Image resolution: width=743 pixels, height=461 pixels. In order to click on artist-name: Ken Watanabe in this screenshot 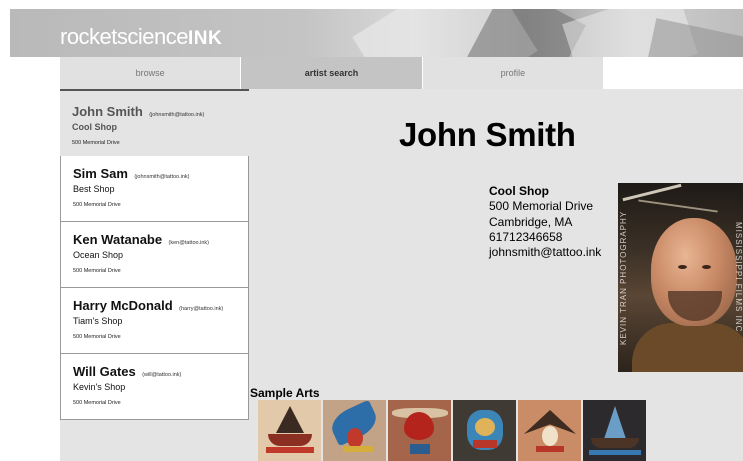, I will do `click(118, 239)`.